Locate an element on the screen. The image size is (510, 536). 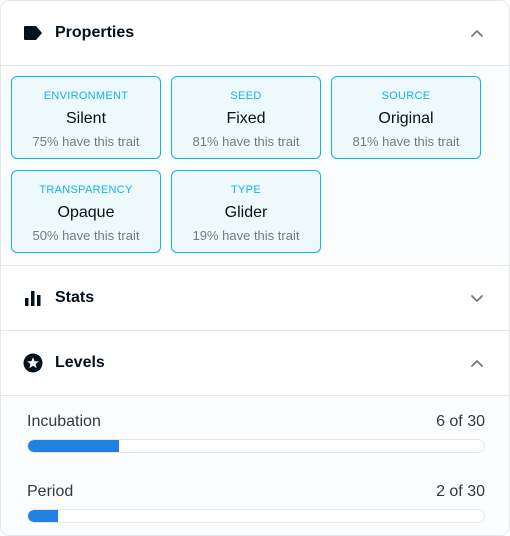
stats-title: Stats is located at coordinates (75, 297).